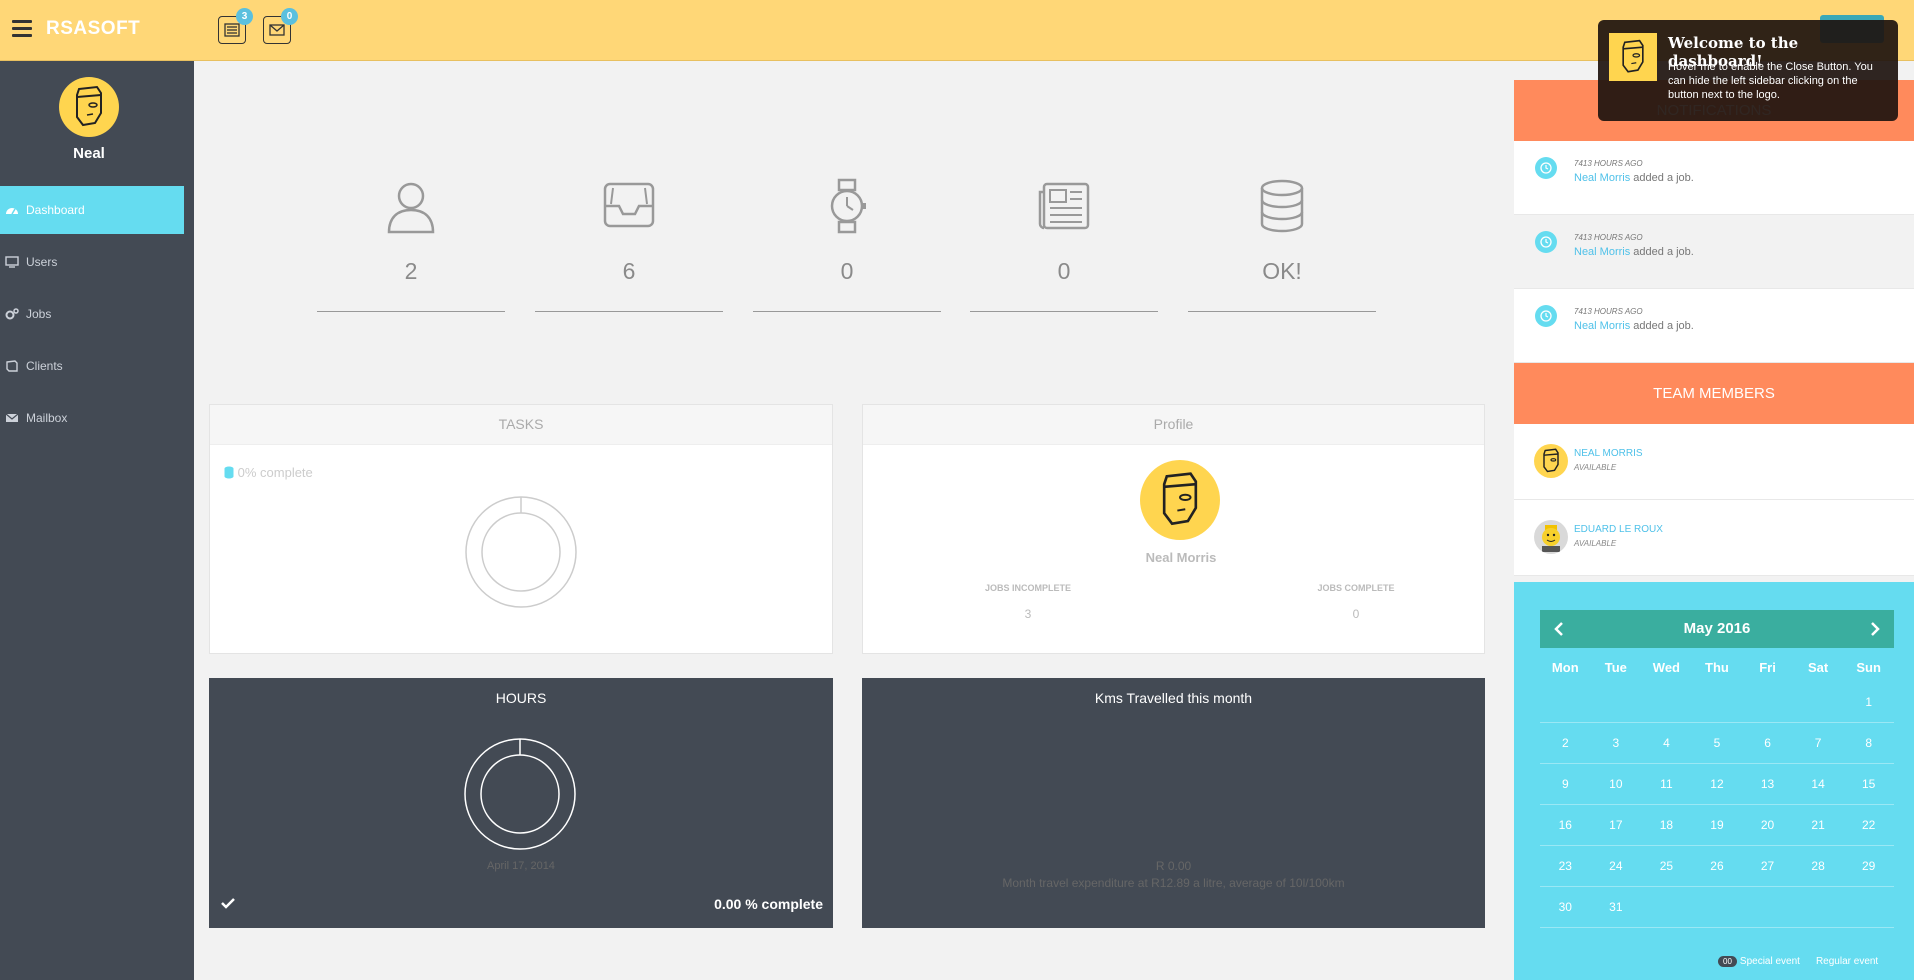 This screenshot has width=1914, height=980. I want to click on calendar-day: 24, so click(1616, 866).